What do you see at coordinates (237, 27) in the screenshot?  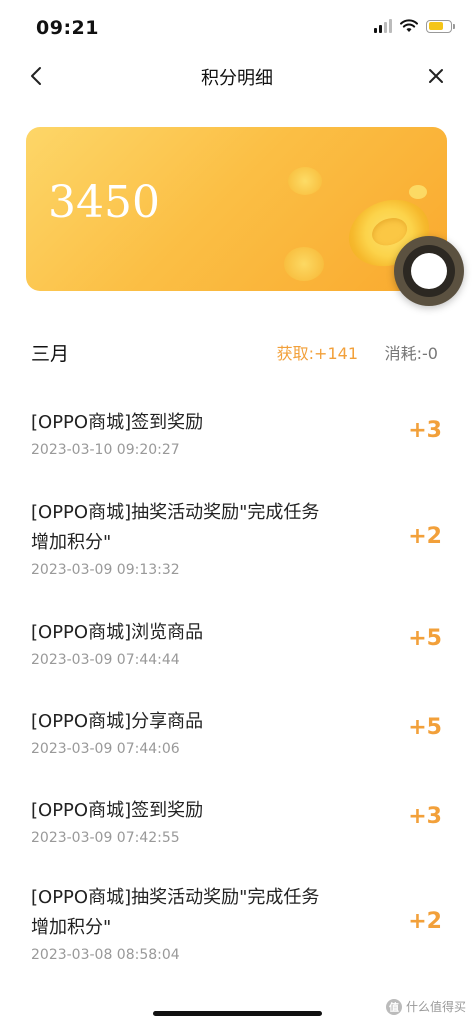 I see `status-bar: 09:21` at bounding box center [237, 27].